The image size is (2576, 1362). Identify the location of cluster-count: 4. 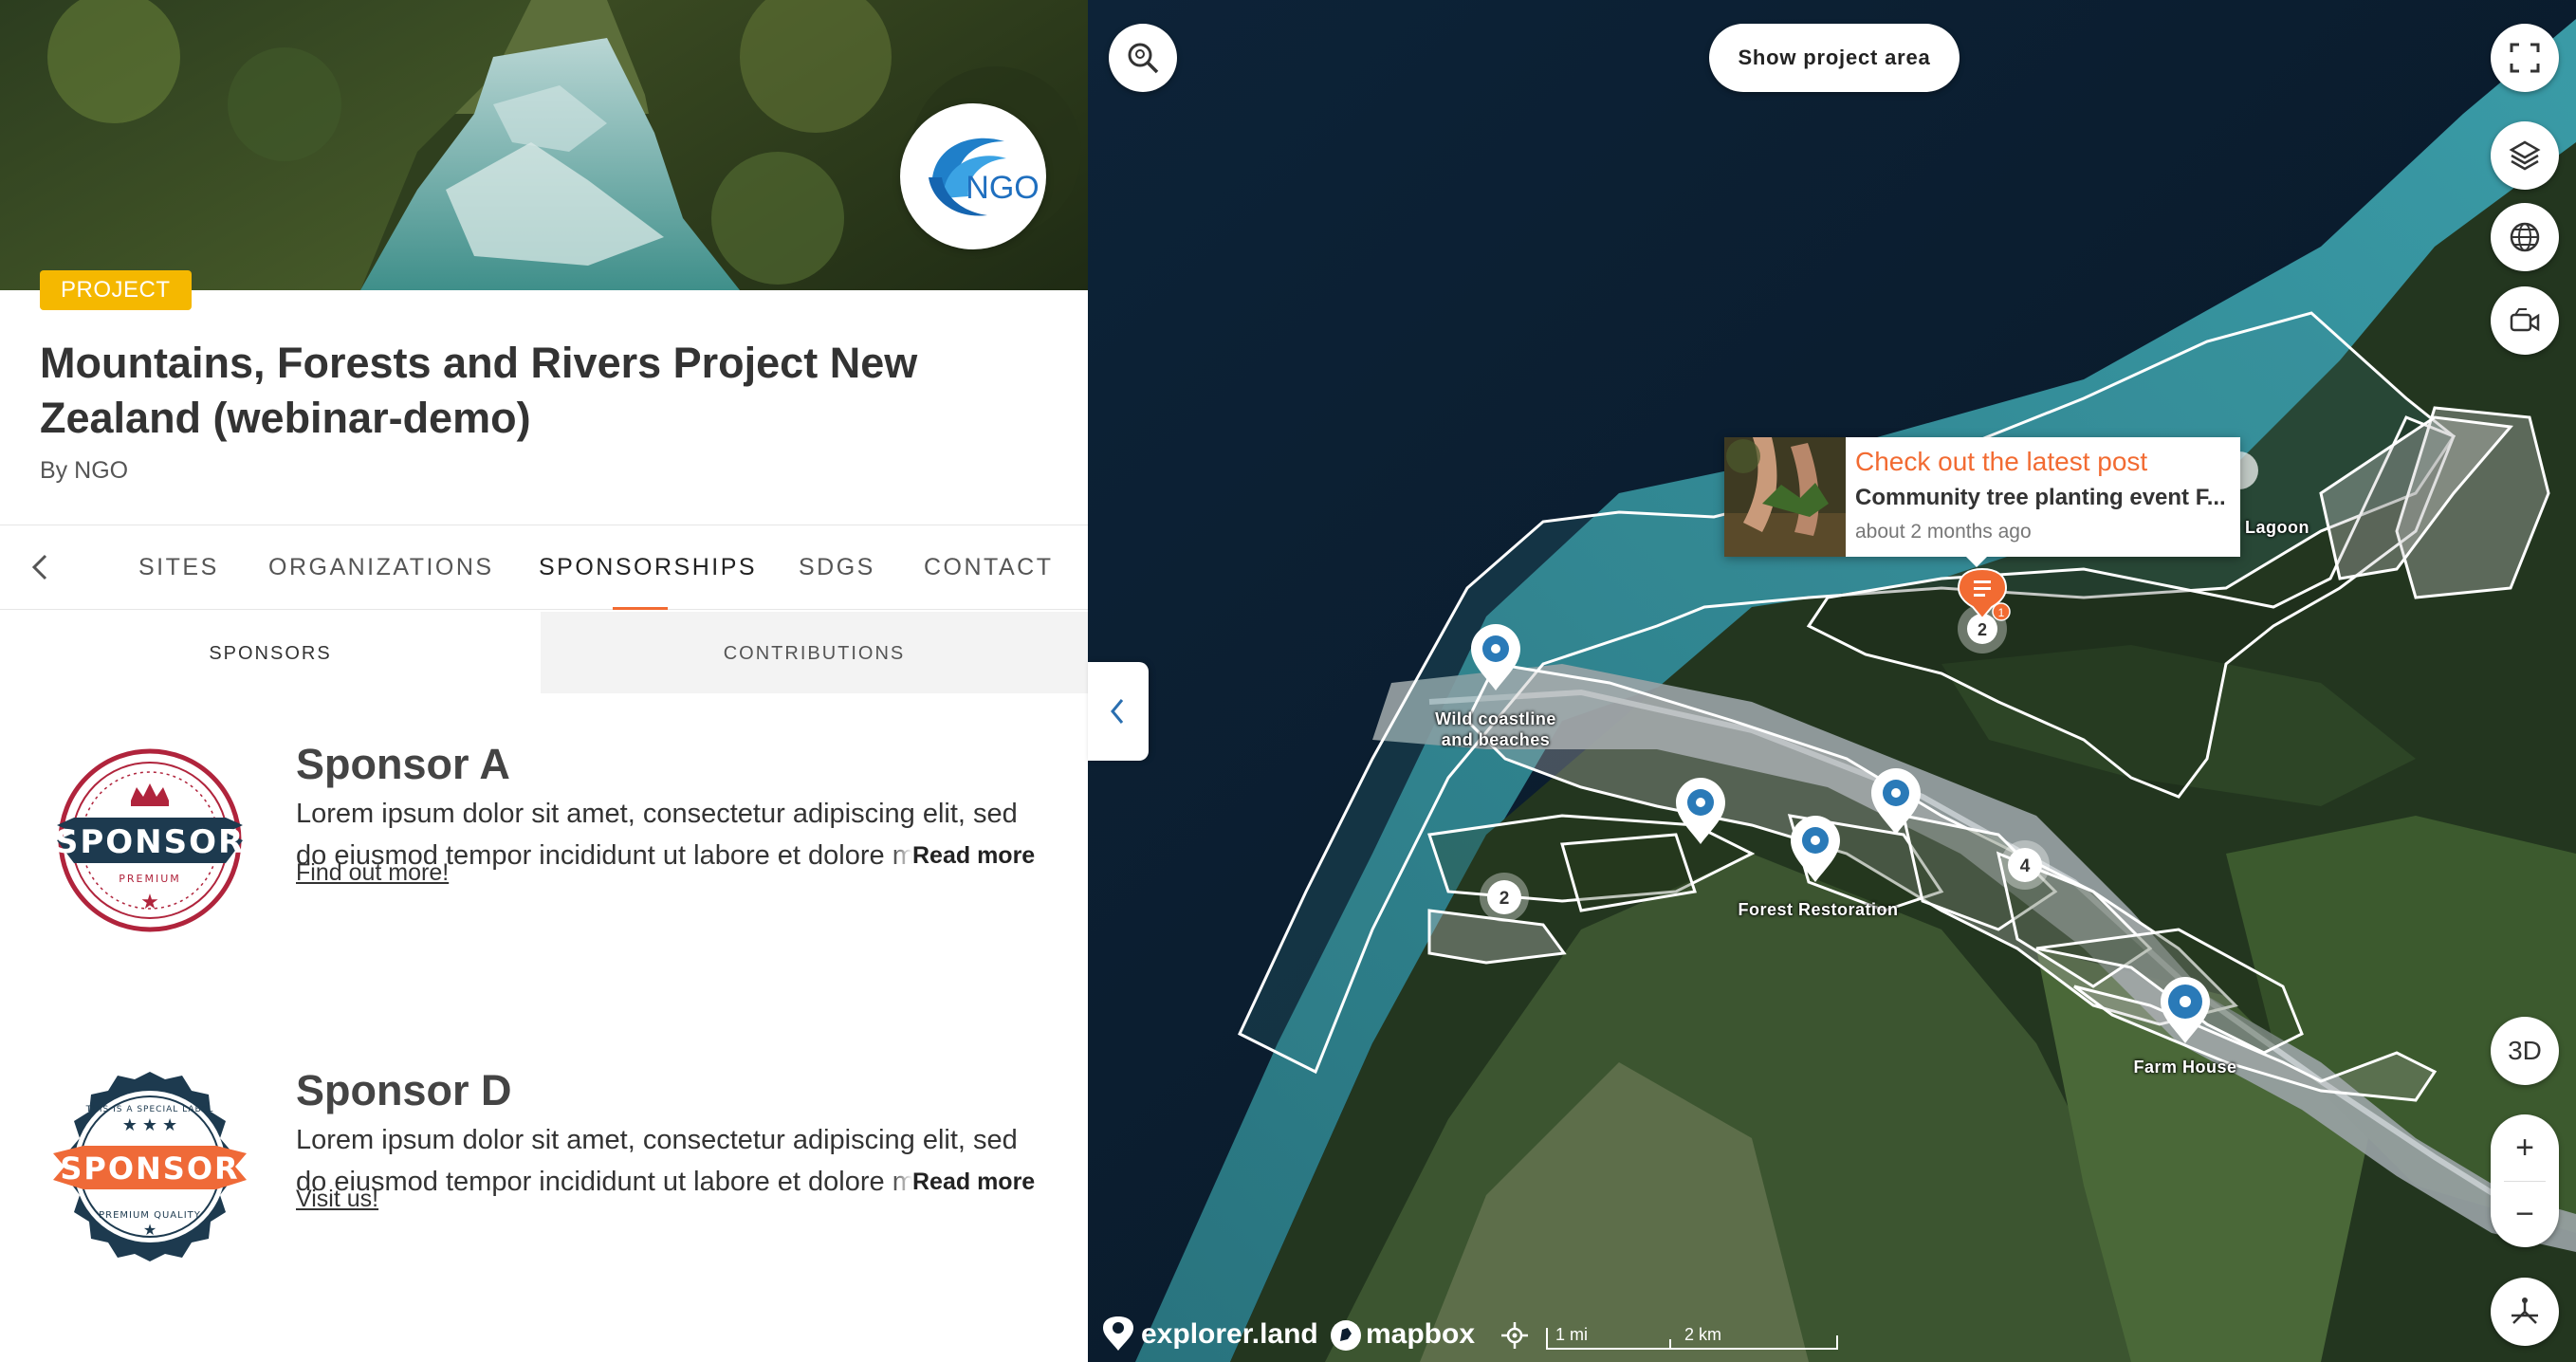
(2025, 866).